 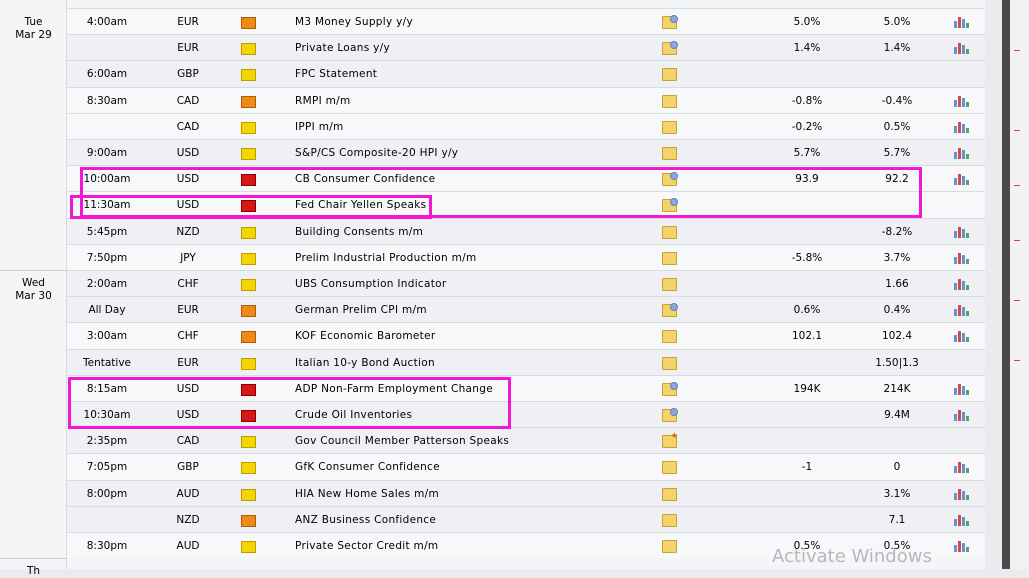 What do you see at coordinates (107, 231) in the screenshot?
I see `event-time: 5:45pm` at bounding box center [107, 231].